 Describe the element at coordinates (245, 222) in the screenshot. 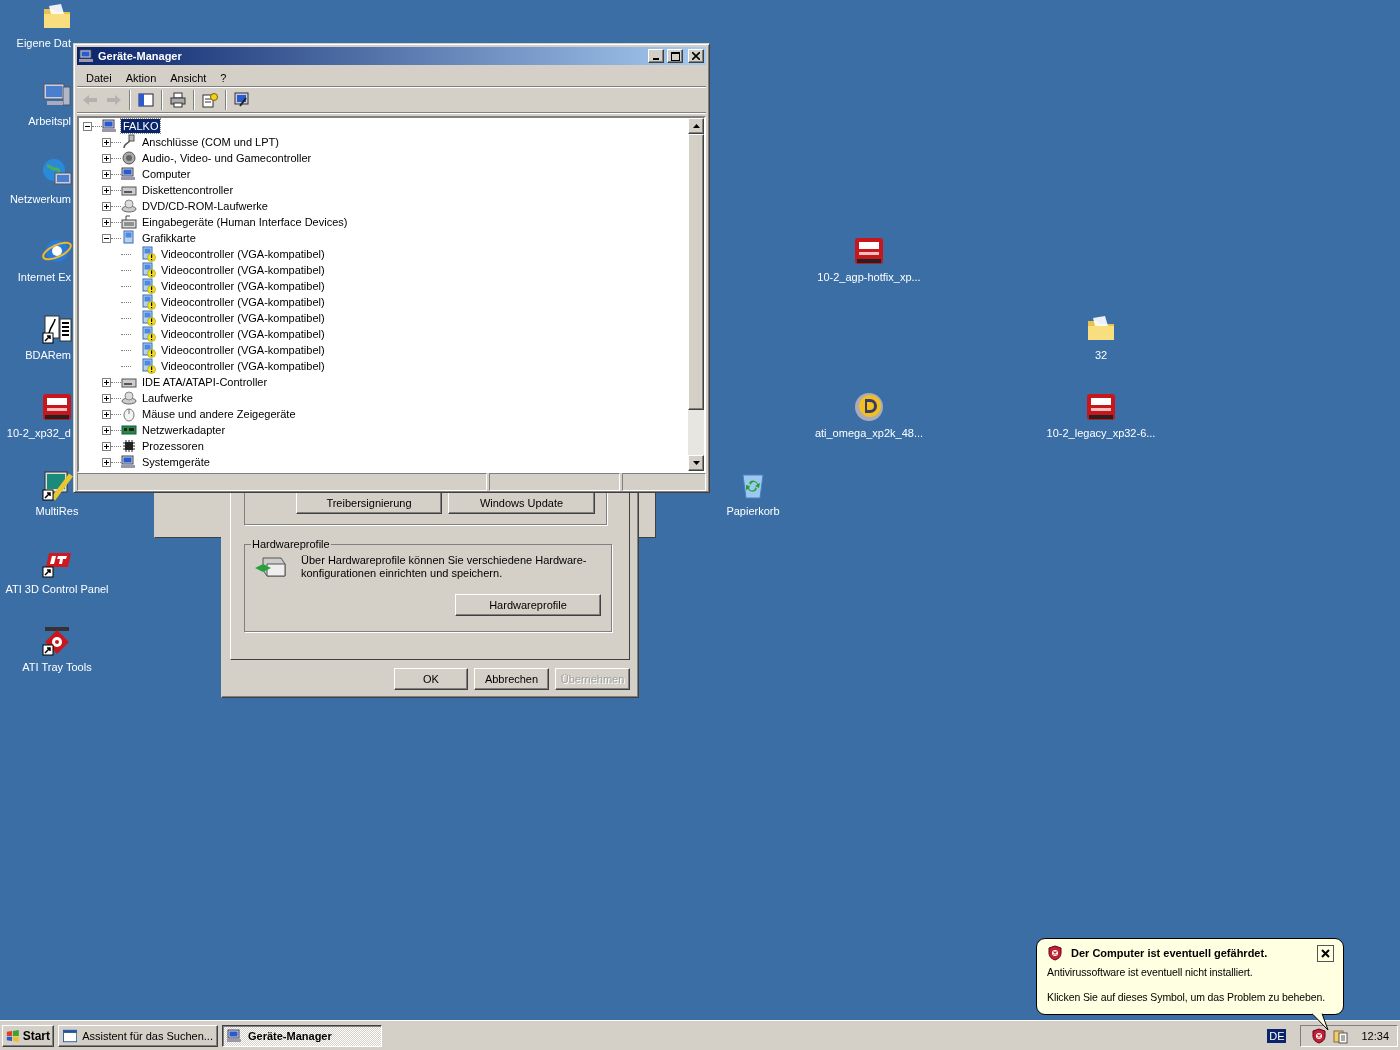

I see `tree-item: Eingabegeräte (Human Interface Devices)` at that location.